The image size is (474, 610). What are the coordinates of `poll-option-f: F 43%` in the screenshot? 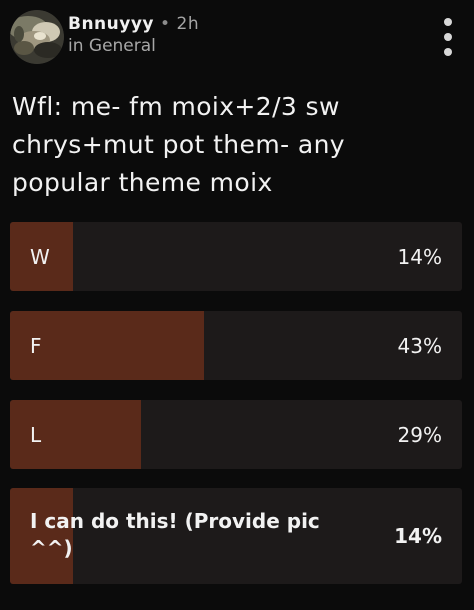 It's located at (236, 345).